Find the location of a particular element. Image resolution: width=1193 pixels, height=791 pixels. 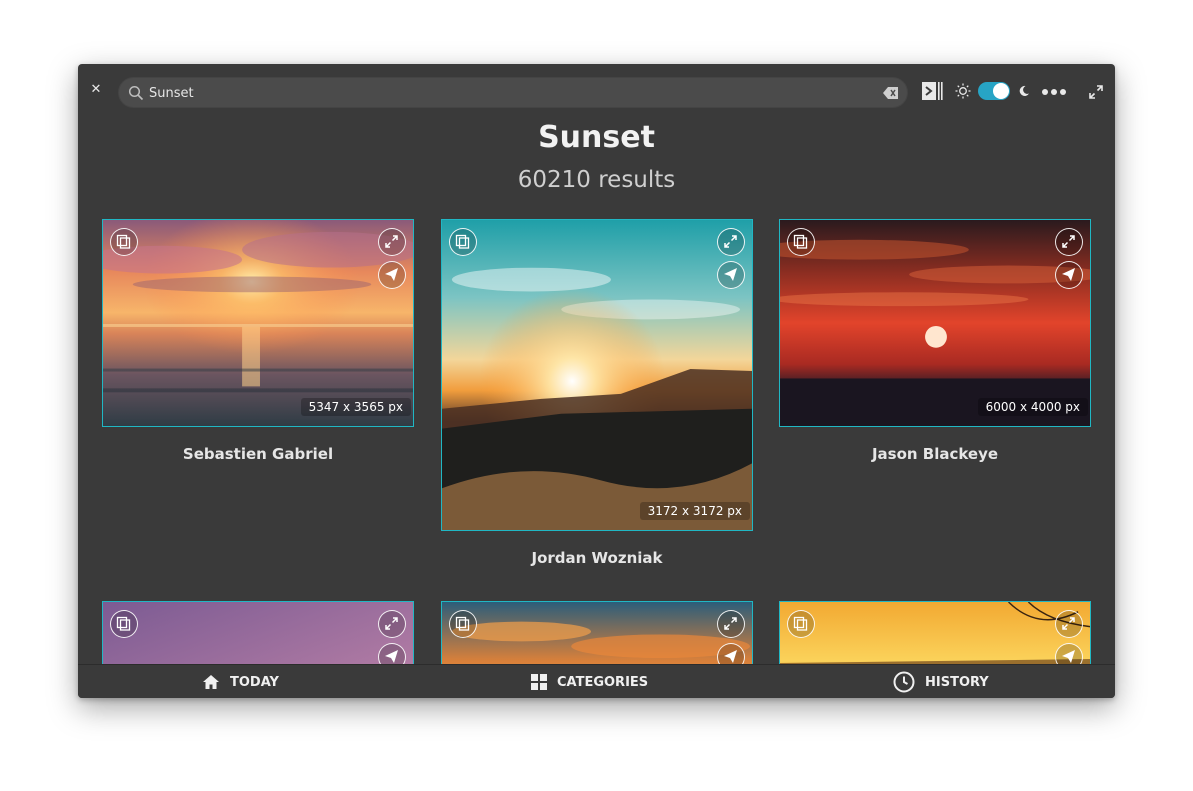

more-icon is located at coordinates (1054, 92).